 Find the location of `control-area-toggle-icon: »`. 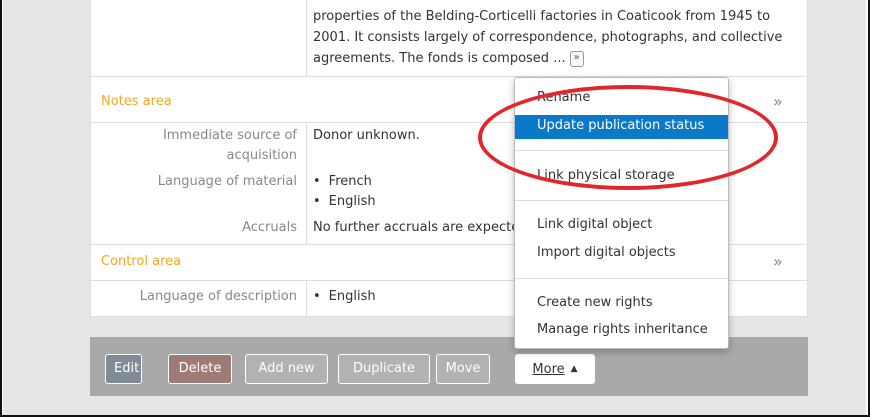

control-area-toggle-icon: » is located at coordinates (778, 261).